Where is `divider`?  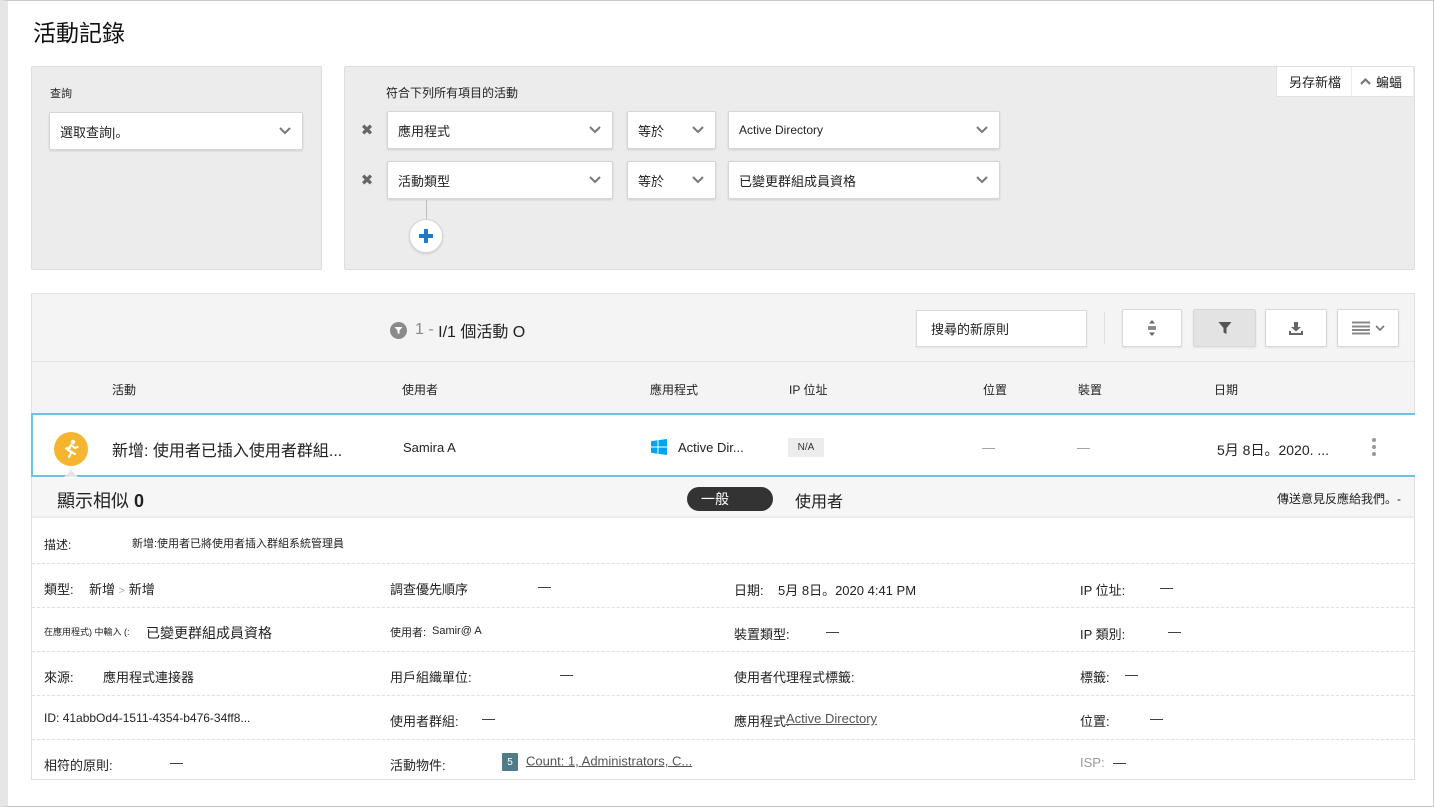
divider is located at coordinates (1104, 328).